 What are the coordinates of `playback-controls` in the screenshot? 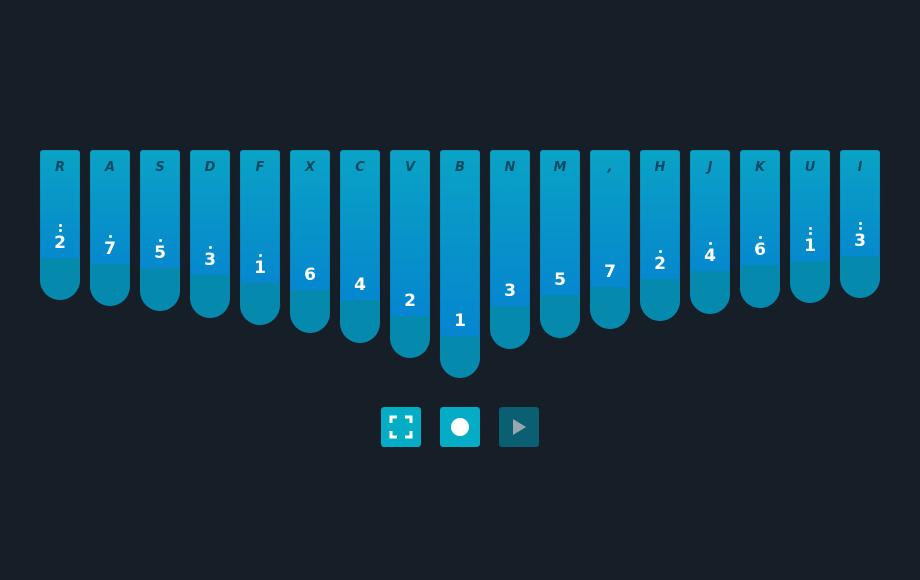 It's located at (460, 427).